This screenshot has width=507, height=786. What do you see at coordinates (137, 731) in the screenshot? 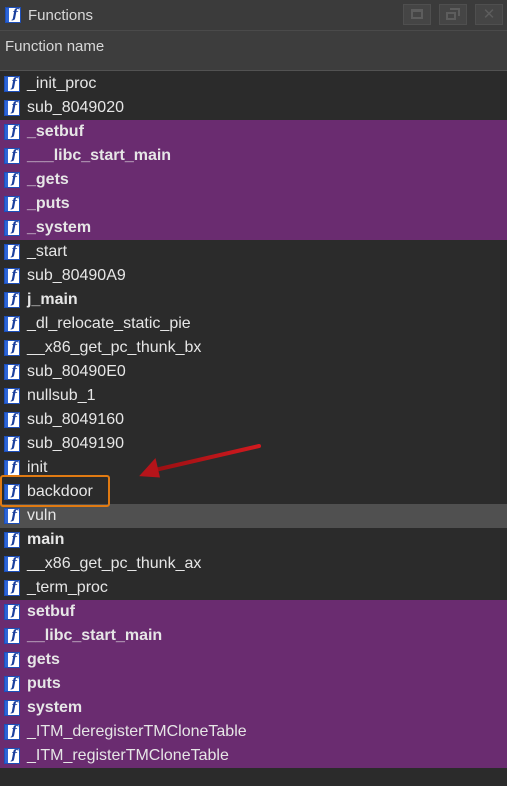
I see `function-name: _ITM_deregisterTMCloneTable` at bounding box center [137, 731].